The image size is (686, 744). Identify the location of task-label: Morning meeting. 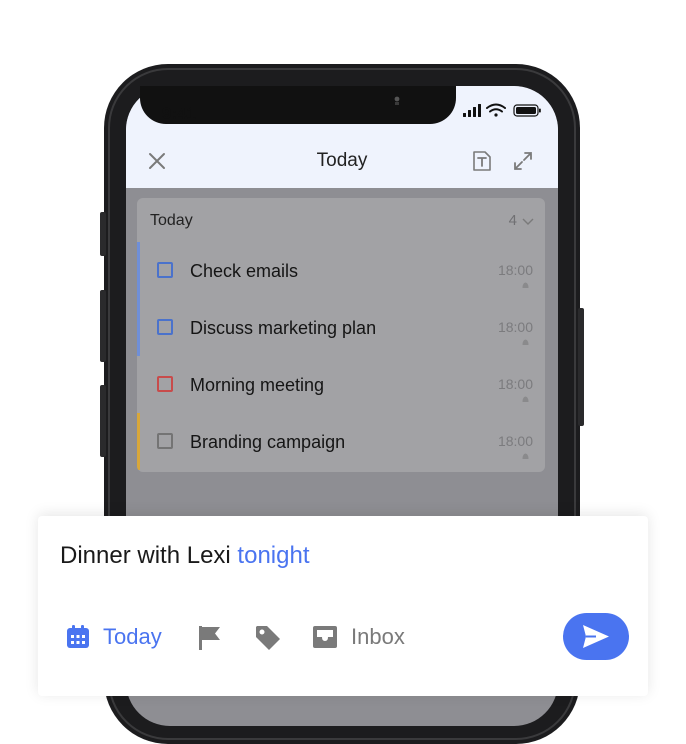
(257, 385).